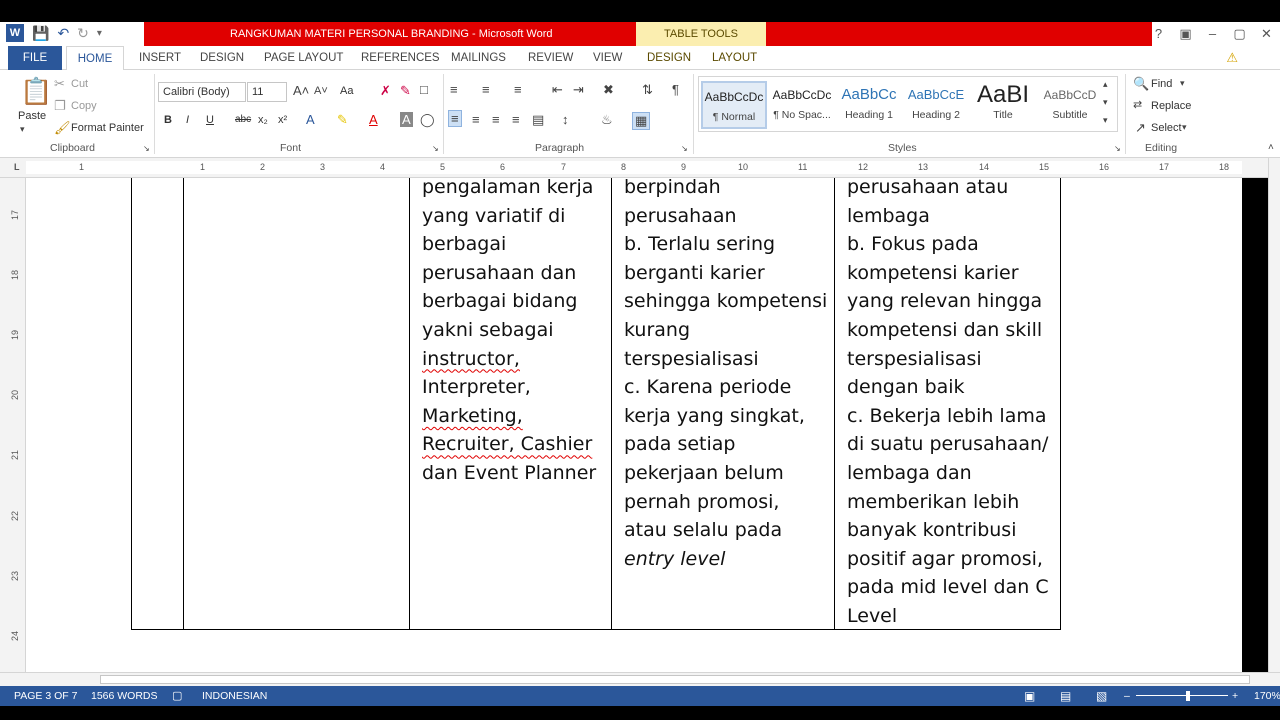 The image size is (1280, 720). I want to click on distributed-icon: ▤, so click(538, 120).